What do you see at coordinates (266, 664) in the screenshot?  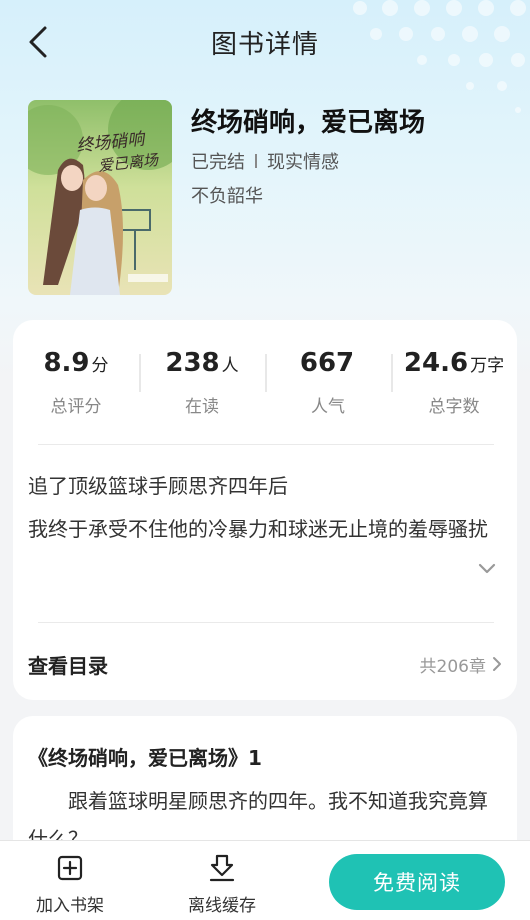 I see `table-of-contents-row: 查看目录 共206章` at bounding box center [266, 664].